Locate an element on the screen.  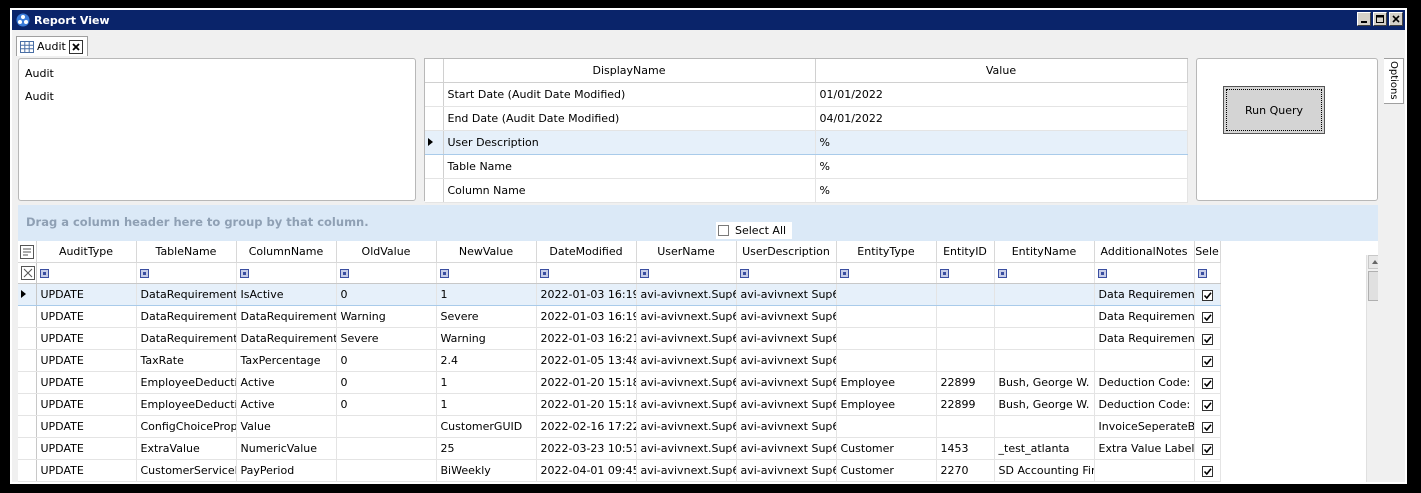
col-header-username: UserName is located at coordinates (686, 252).